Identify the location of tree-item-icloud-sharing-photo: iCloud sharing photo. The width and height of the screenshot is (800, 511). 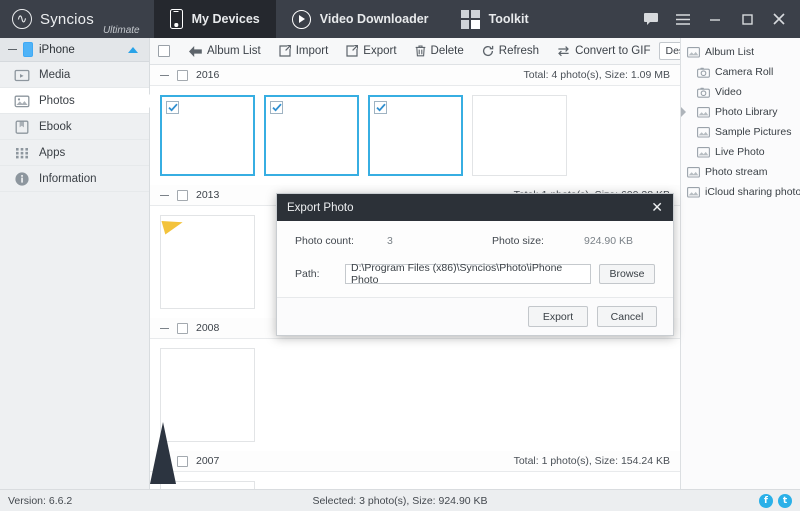
(740, 192).